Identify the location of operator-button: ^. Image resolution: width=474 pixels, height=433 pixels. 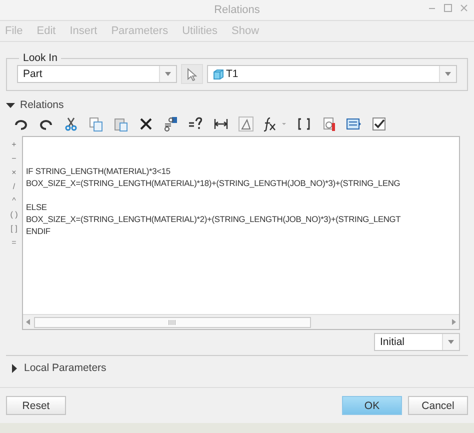
(14, 201).